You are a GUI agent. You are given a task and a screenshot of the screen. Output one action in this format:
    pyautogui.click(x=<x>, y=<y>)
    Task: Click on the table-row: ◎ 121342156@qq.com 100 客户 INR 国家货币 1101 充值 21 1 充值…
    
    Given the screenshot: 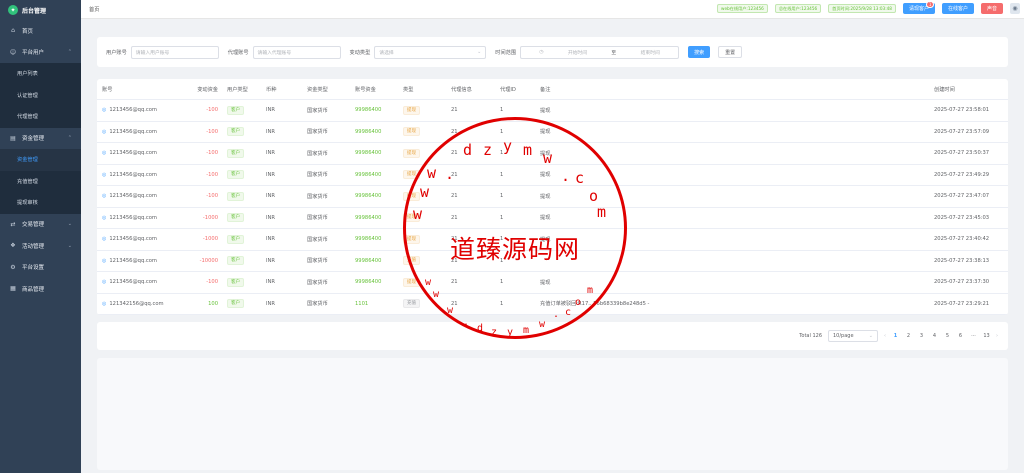 What is the action you would take?
    pyautogui.click(x=552, y=304)
    